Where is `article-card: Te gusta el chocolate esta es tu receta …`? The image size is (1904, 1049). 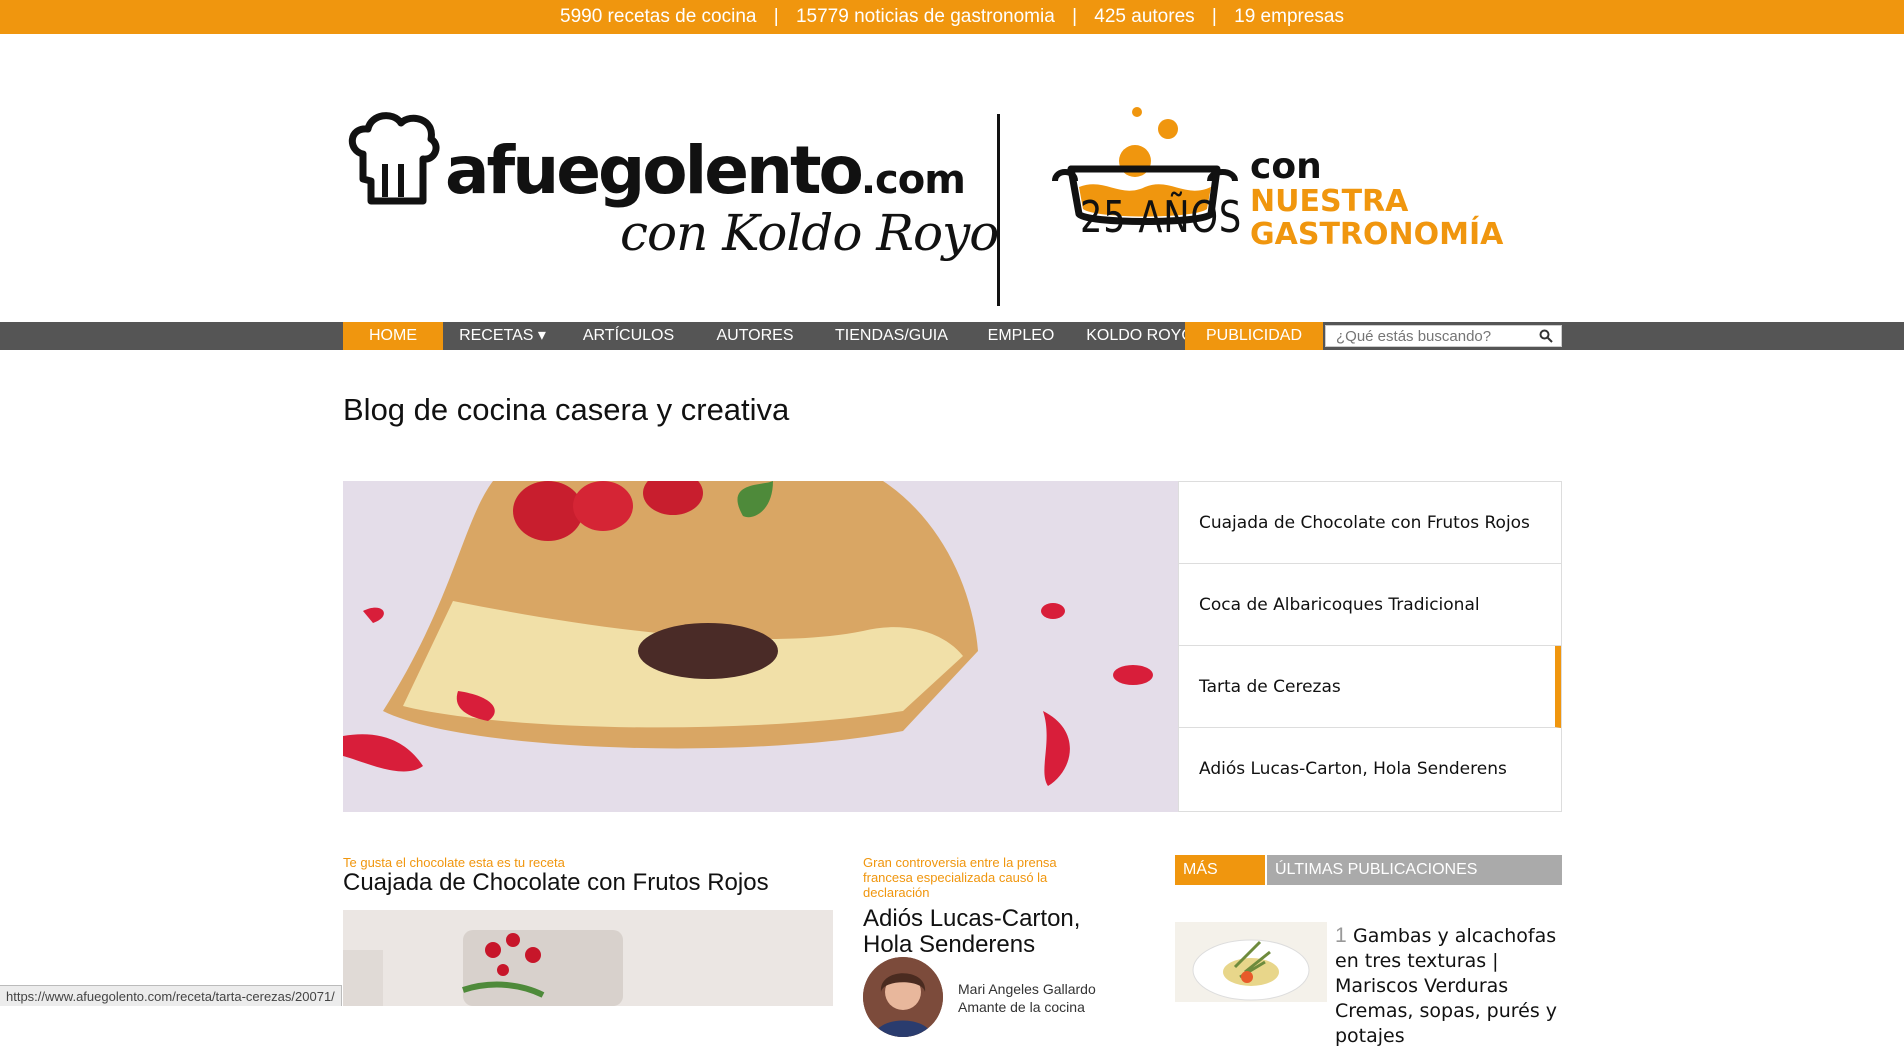
article-card: Te gusta el chocolate esta es tu receta … is located at coordinates (588, 875).